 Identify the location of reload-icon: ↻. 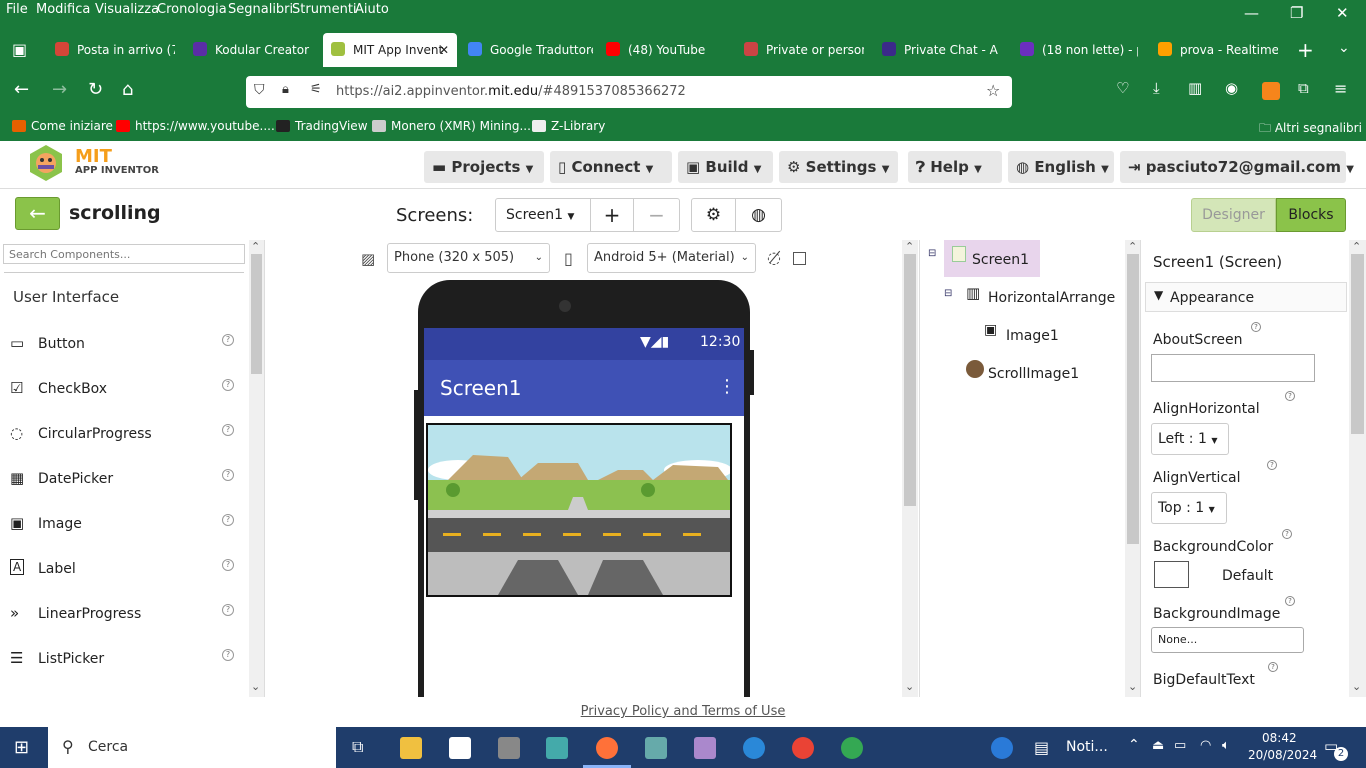
(95, 89).